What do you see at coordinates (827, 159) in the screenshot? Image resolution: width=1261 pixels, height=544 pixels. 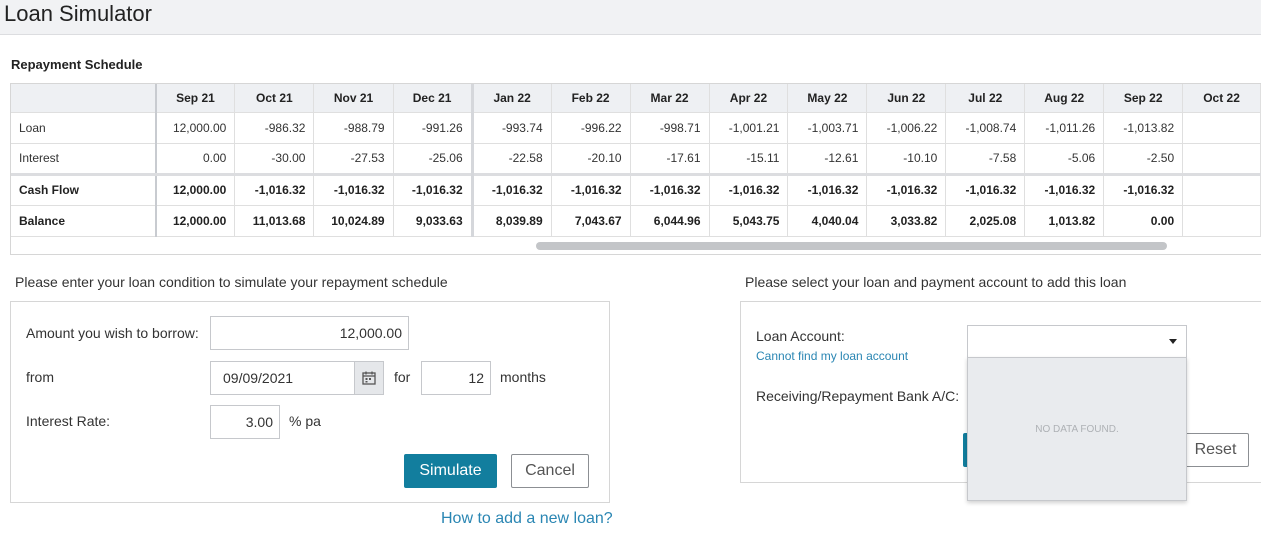 I see `schedule-cell: -12.61` at bounding box center [827, 159].